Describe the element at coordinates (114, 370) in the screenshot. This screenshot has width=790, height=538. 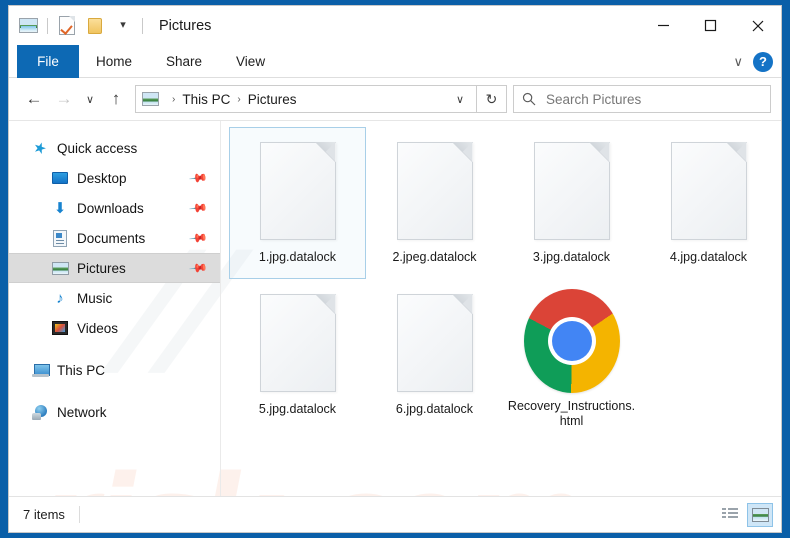
I see `sidebar-item-this-pc: This PC` at that location.